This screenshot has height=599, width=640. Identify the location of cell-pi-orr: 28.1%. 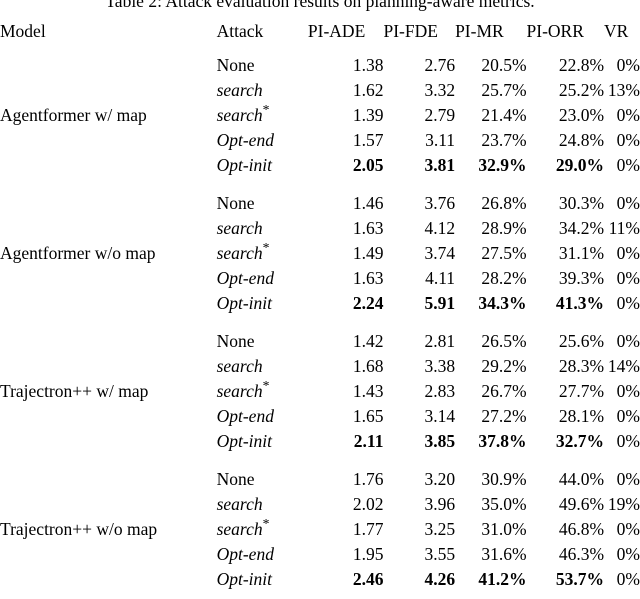
(581, 416).